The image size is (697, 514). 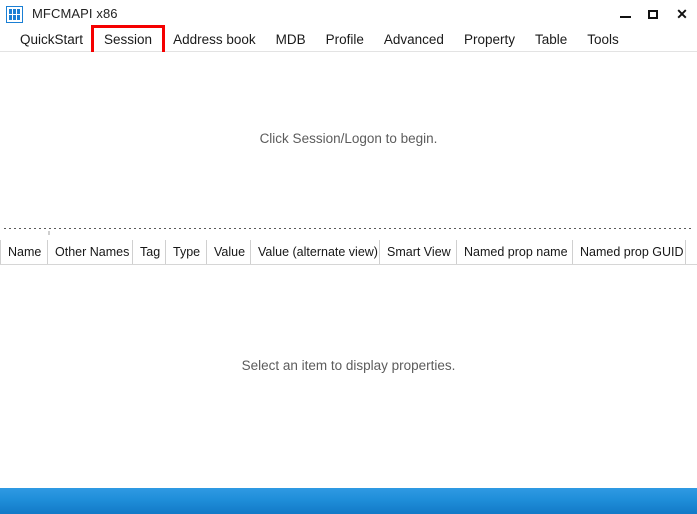 What do you see at coordinates (418, 252) in the screenshot?
I see `column-header-smart-view: Smart View` at bounding box center [418, 252].